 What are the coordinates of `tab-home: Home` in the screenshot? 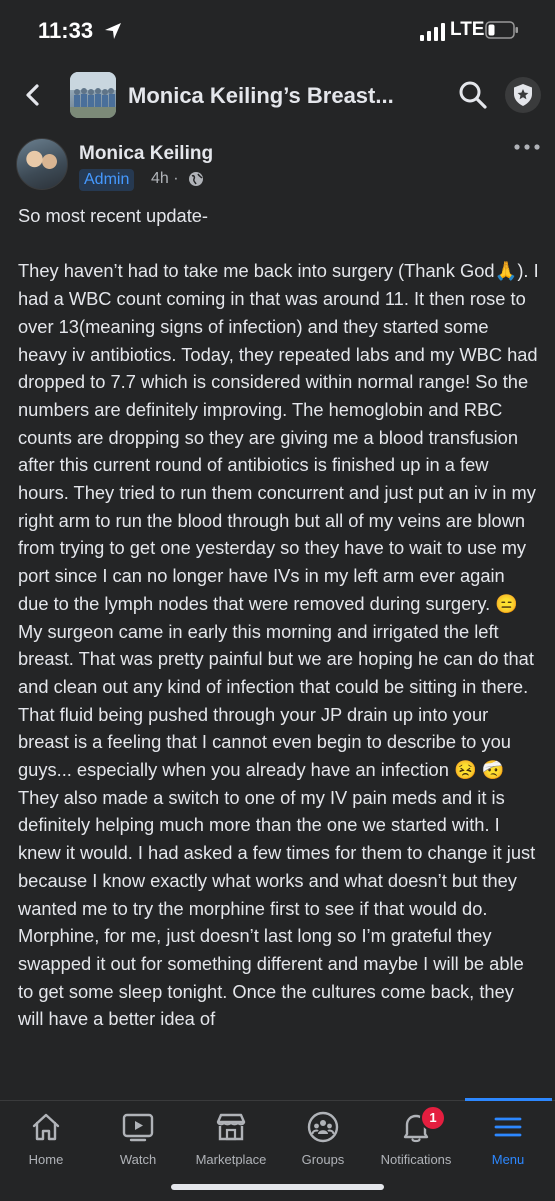 It's located at (46, 1140).